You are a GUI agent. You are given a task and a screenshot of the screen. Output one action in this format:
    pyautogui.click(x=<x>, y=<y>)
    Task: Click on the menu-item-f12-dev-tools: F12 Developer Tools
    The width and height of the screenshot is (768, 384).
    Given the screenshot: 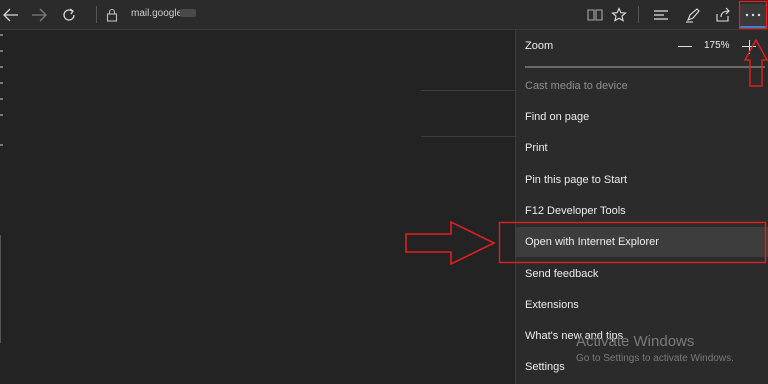 What is the action you would take?
    pyautogui.click(x=642, y=211)
    